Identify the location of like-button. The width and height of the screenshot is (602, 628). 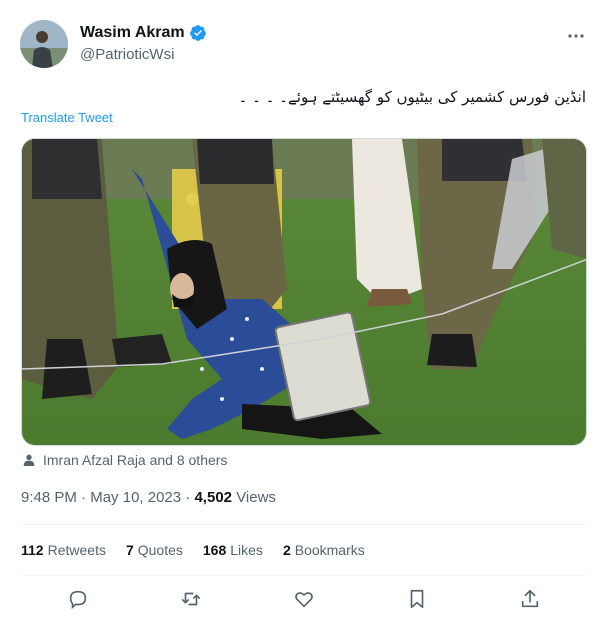
(304, 599).